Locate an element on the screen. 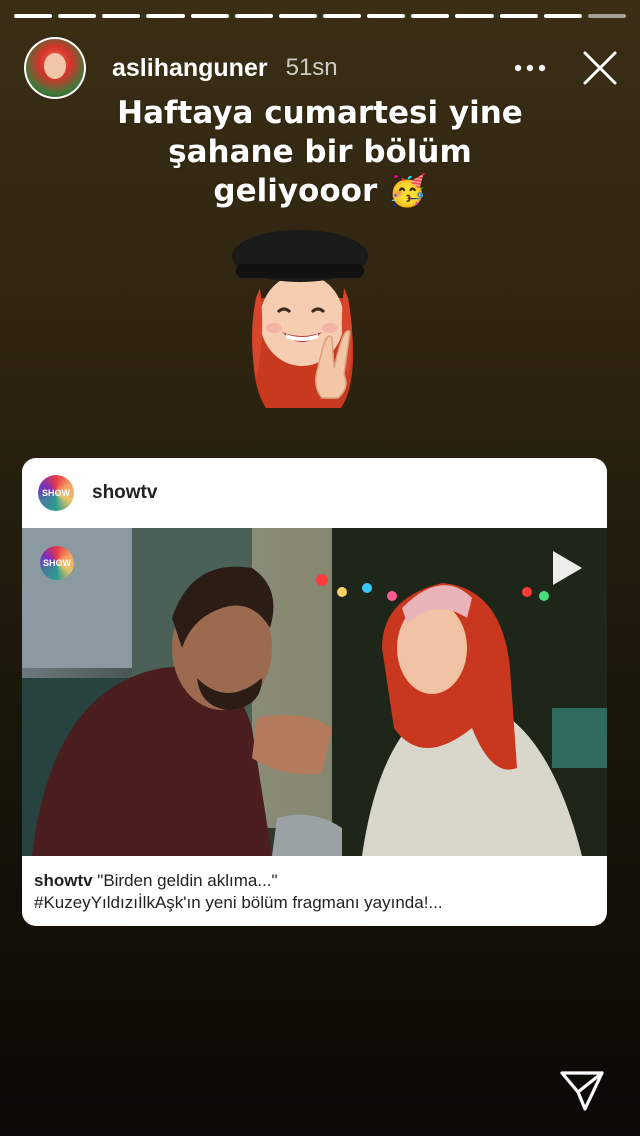  close-button is located at coordinates (600, 68).